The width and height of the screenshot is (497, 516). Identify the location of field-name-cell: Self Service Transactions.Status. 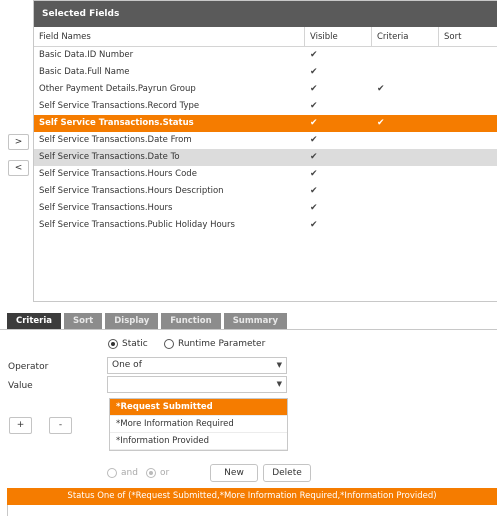
(116, 123).